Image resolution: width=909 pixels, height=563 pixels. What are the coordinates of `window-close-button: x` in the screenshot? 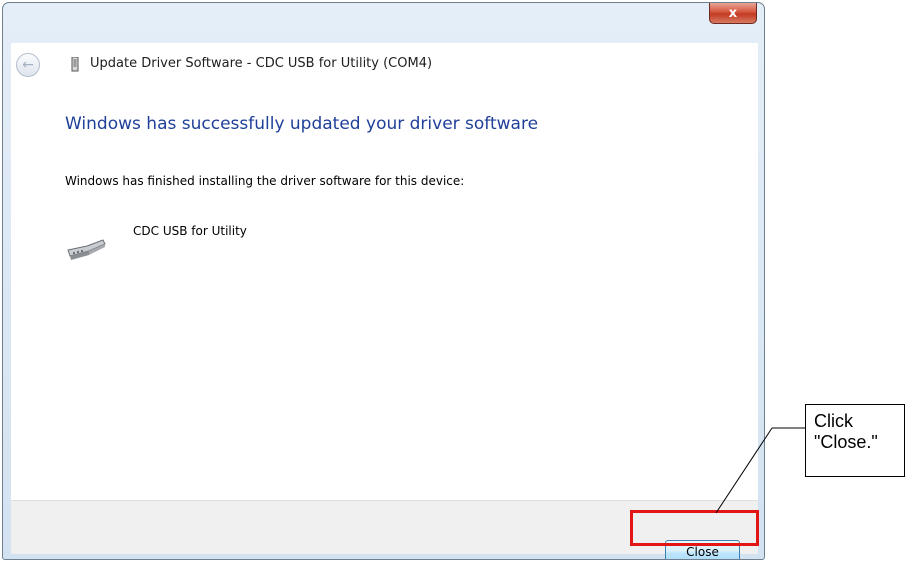 It's located at (733, 13).